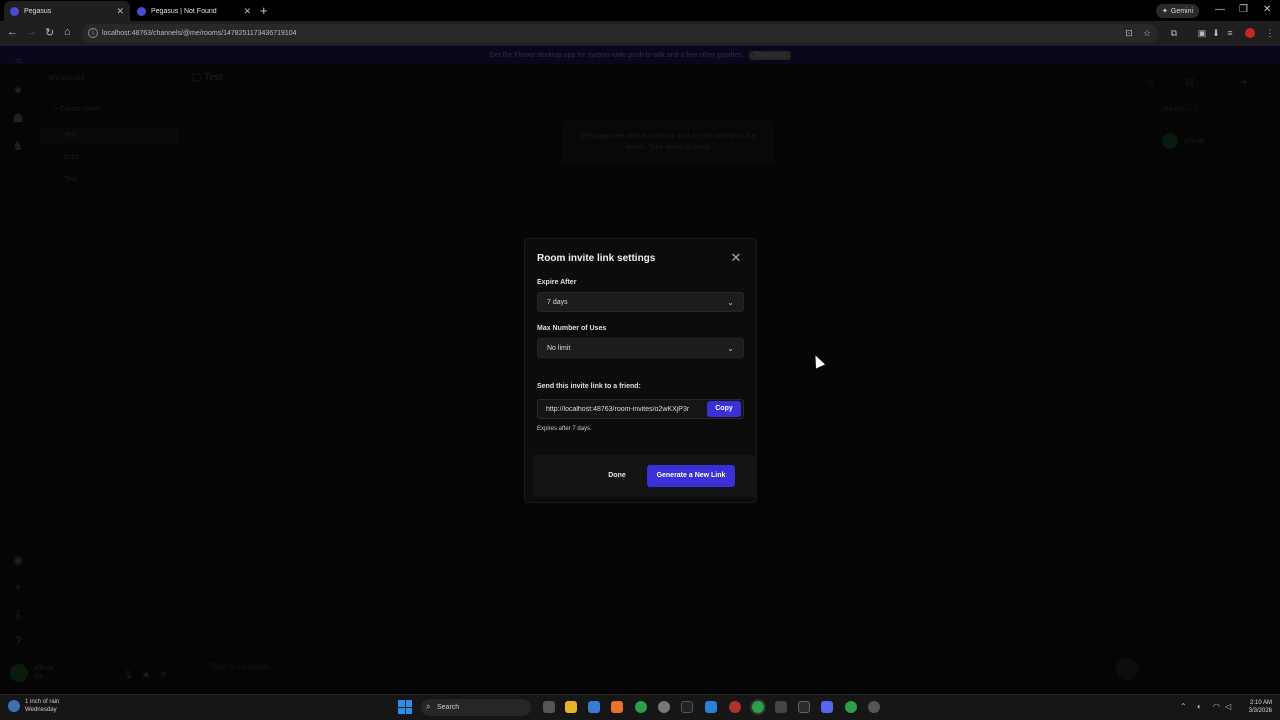  I want to click on gemini-button: ✦ Gemini, so click(1178, 11).